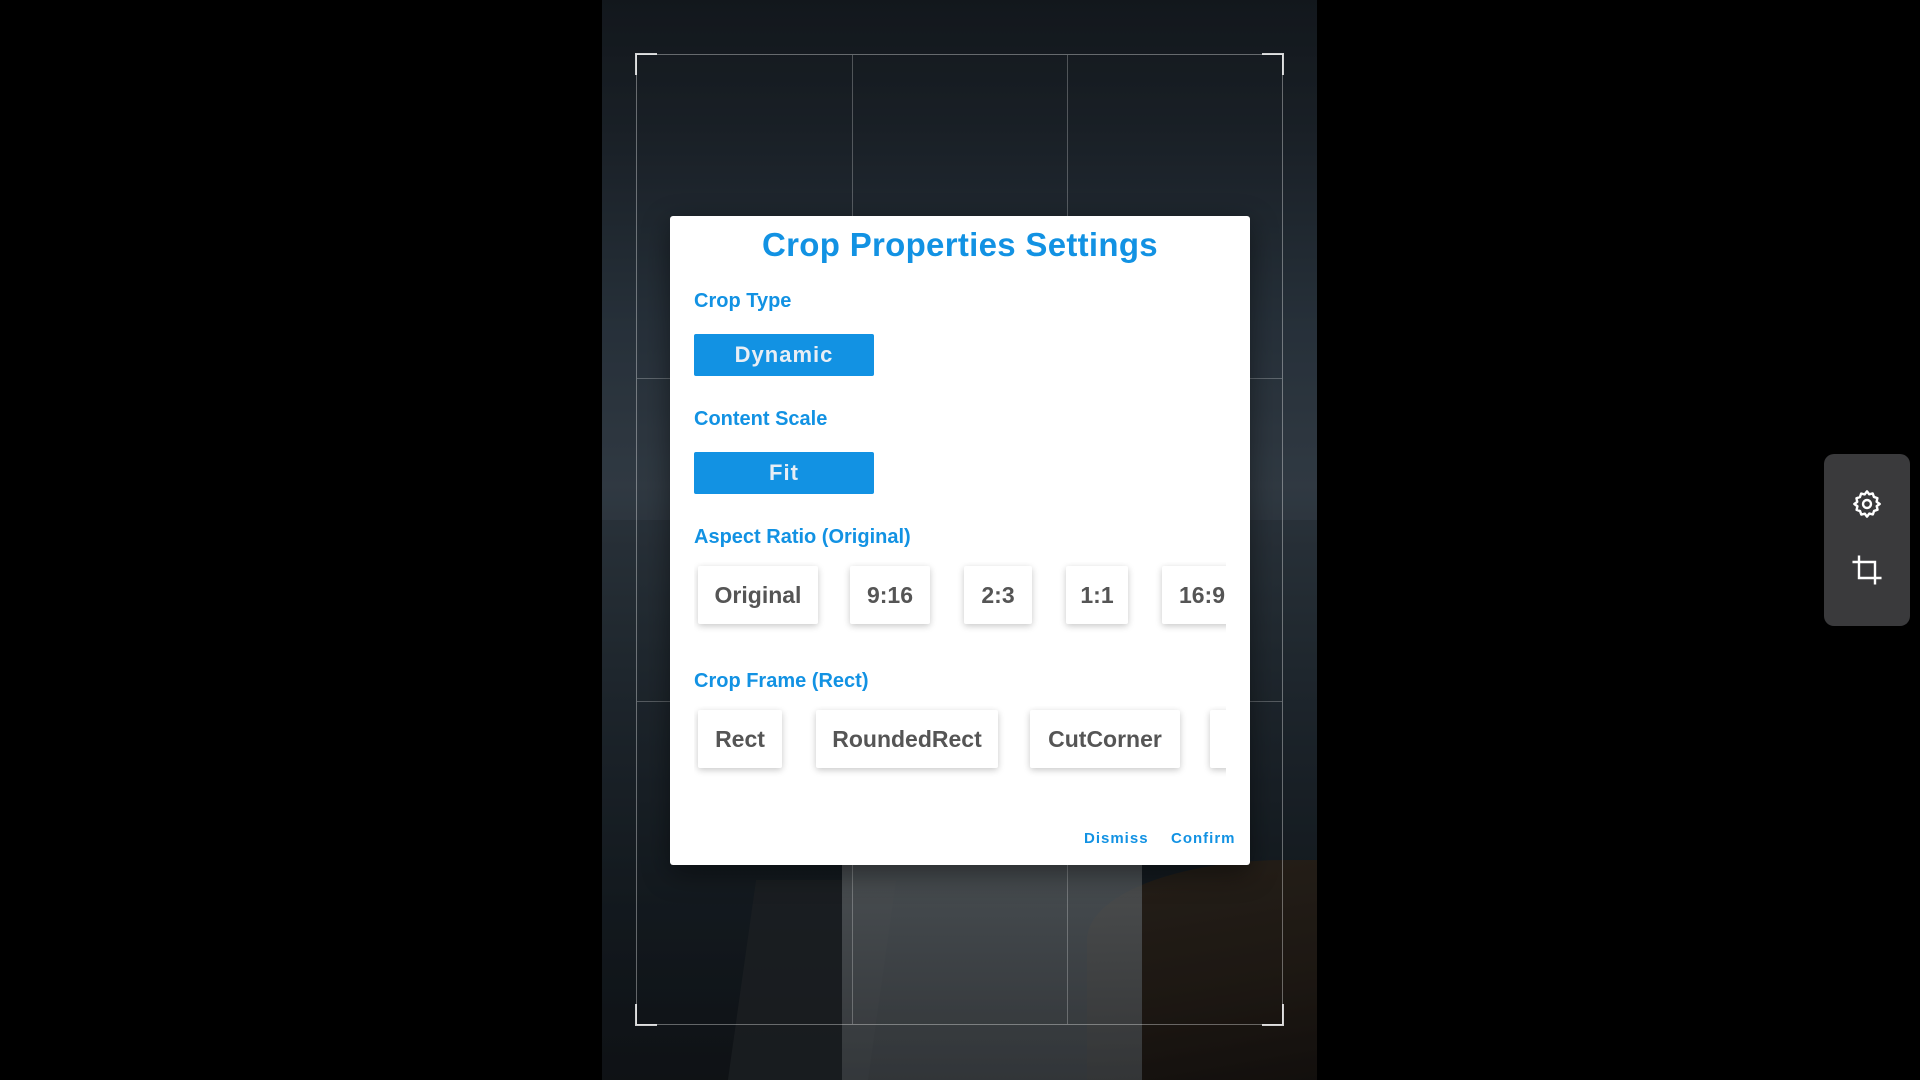  I want to click on frame-option-rounded-rect: RoundedRect, so click(907, 739).